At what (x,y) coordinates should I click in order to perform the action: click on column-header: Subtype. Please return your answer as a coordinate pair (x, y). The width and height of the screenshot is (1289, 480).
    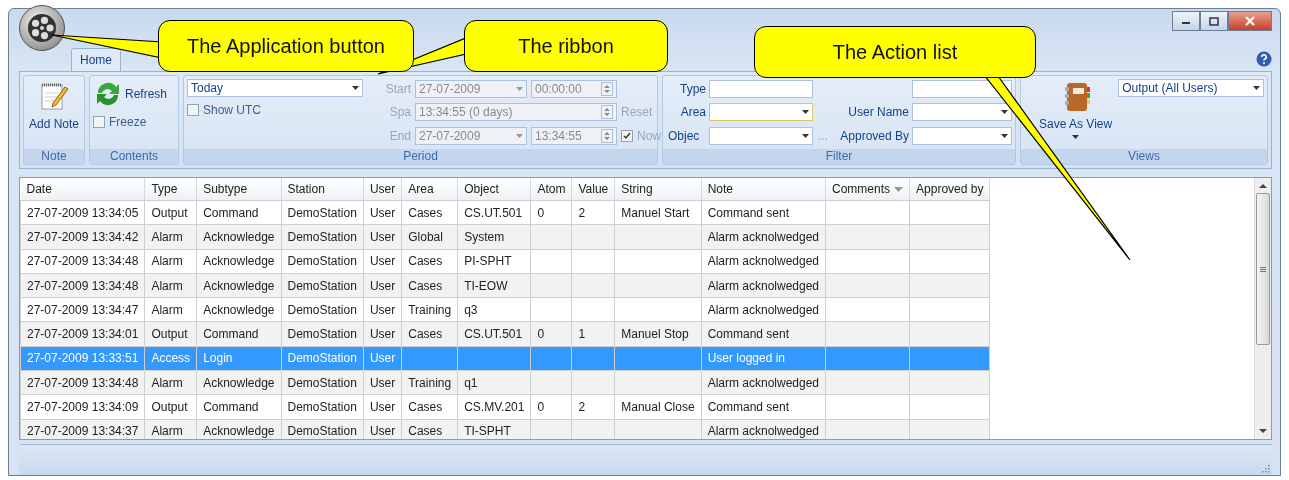
    Looking at the image, I should click on (238, 189).